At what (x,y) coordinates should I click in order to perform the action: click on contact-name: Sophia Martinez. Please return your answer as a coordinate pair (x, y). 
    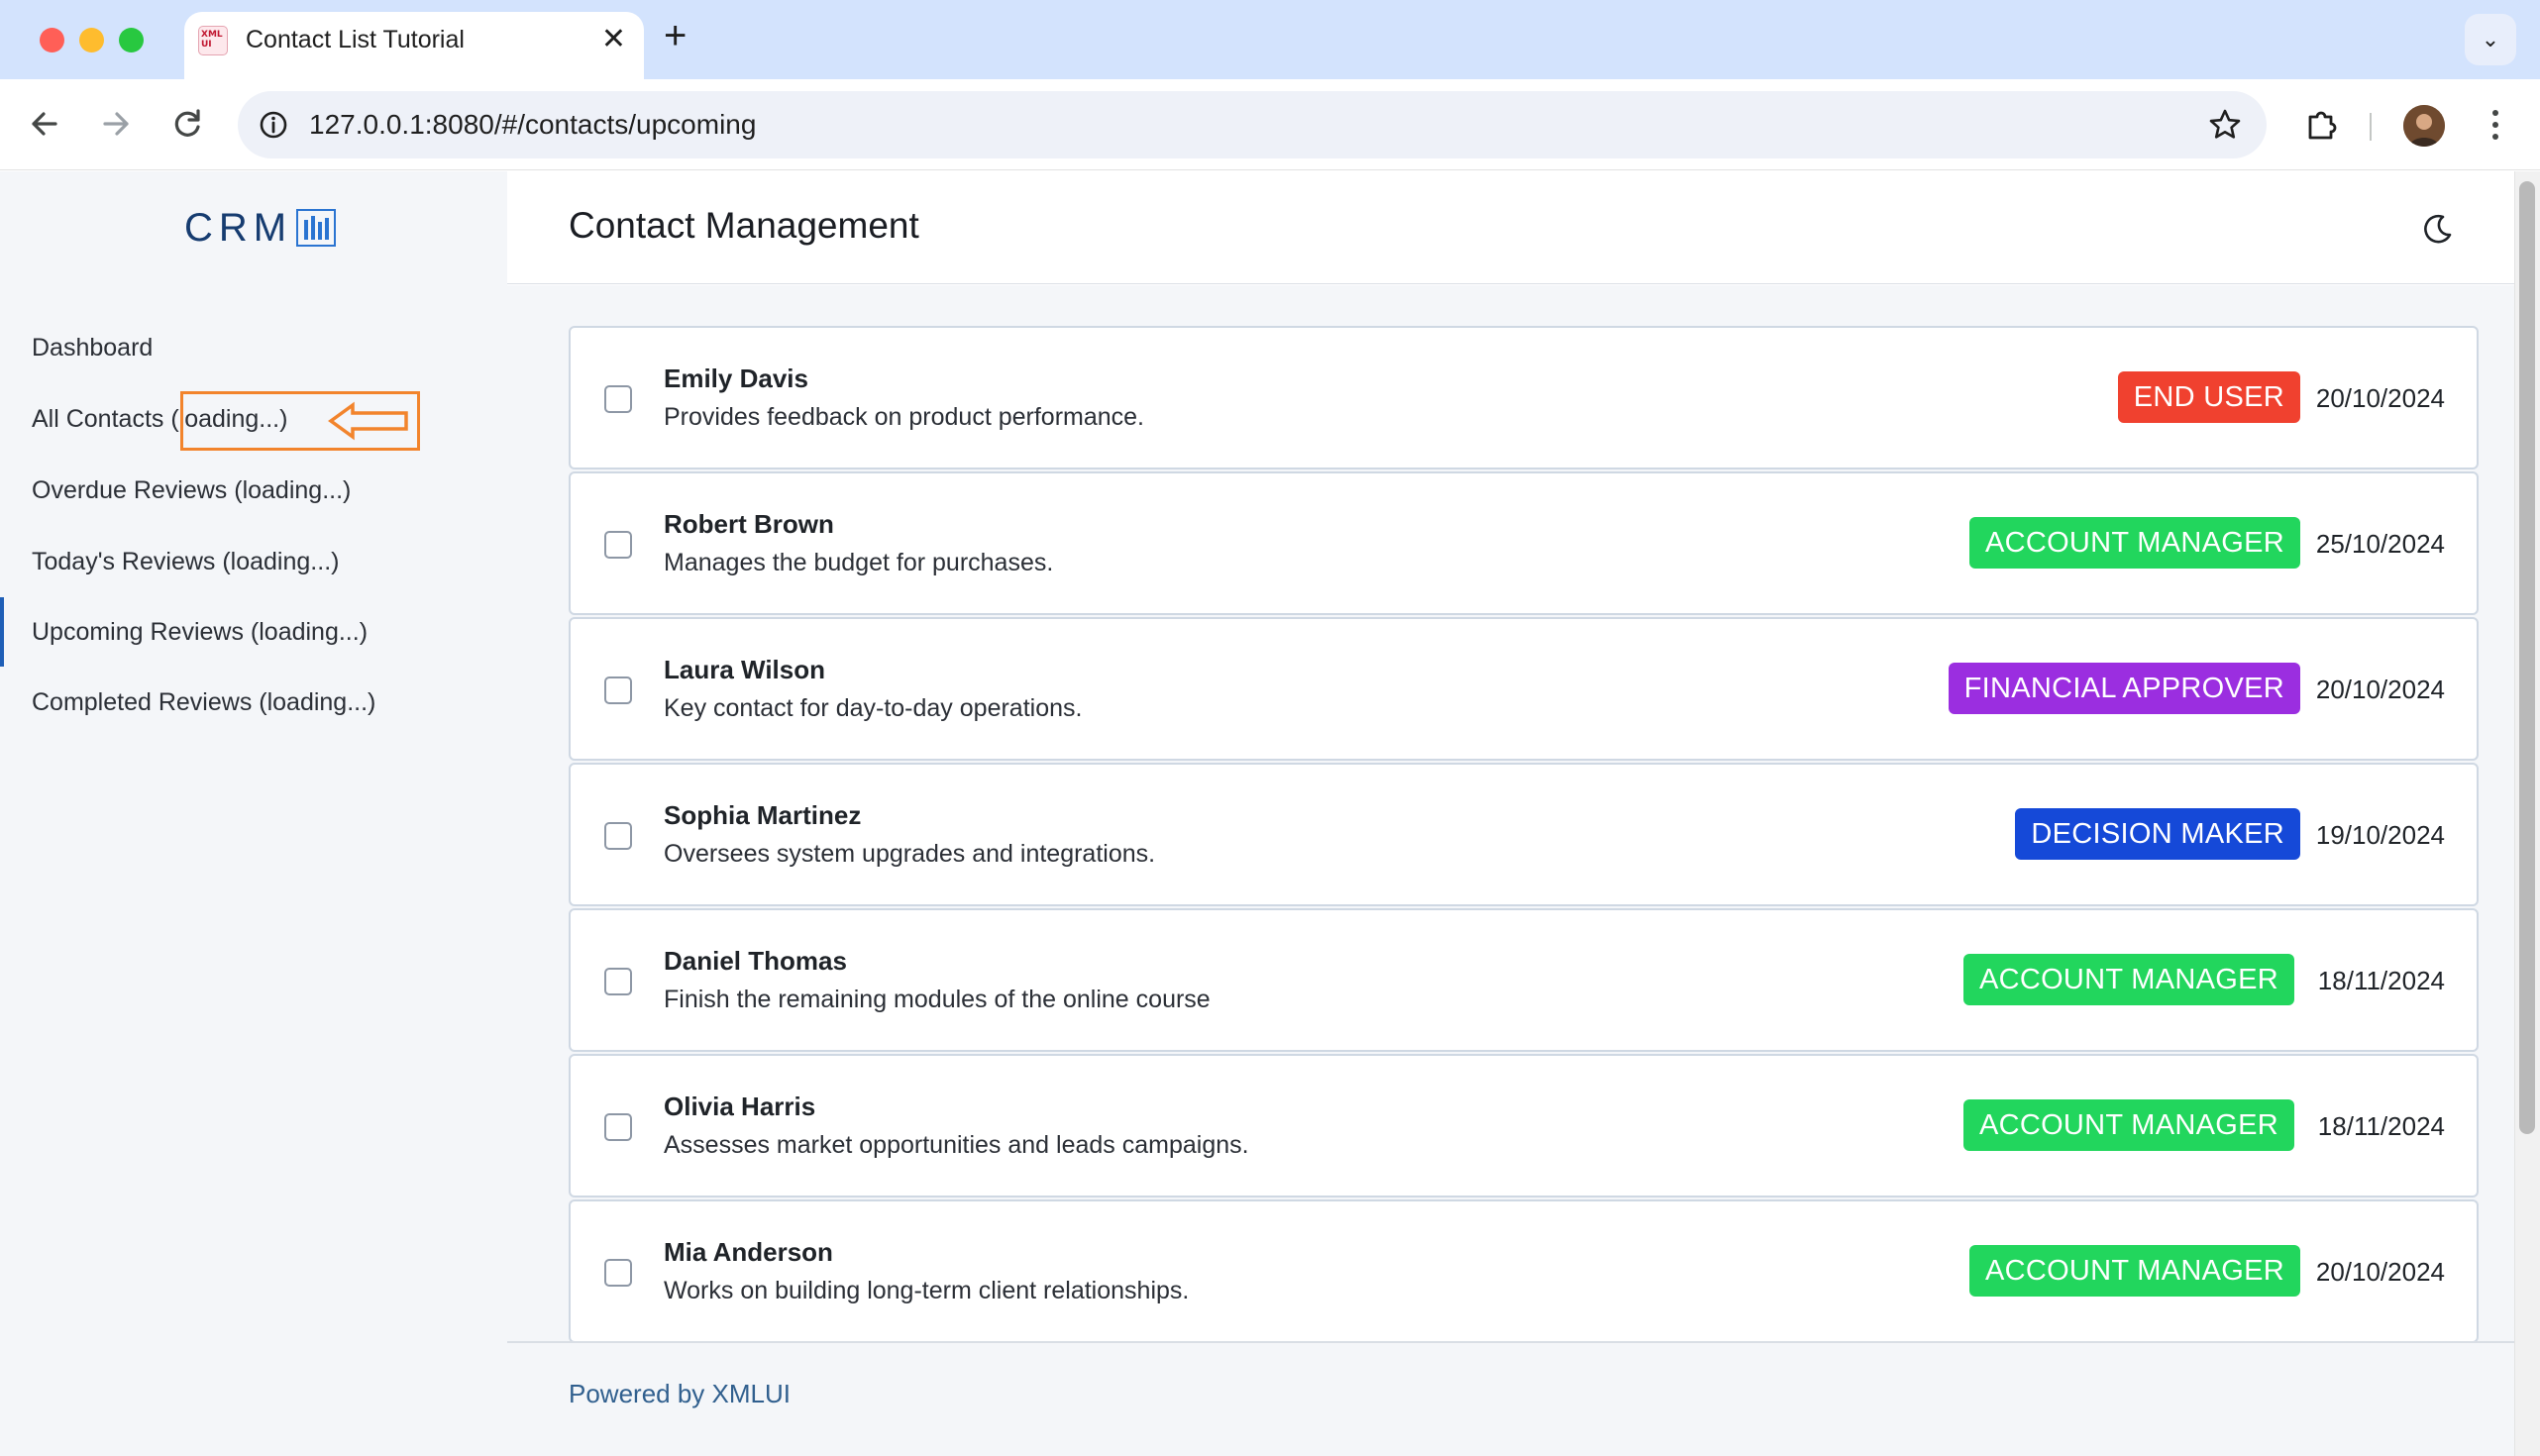
    Looking at the image, I should click on (763, 815).